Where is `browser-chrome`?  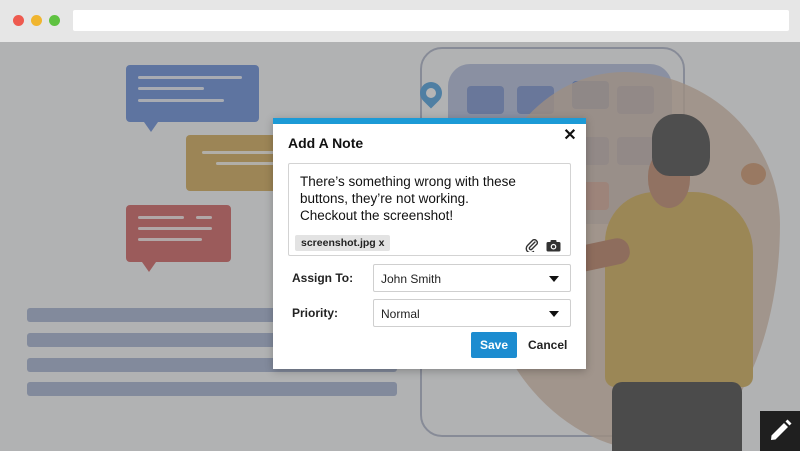
browser-chrome is located at coordinates (400, 21).